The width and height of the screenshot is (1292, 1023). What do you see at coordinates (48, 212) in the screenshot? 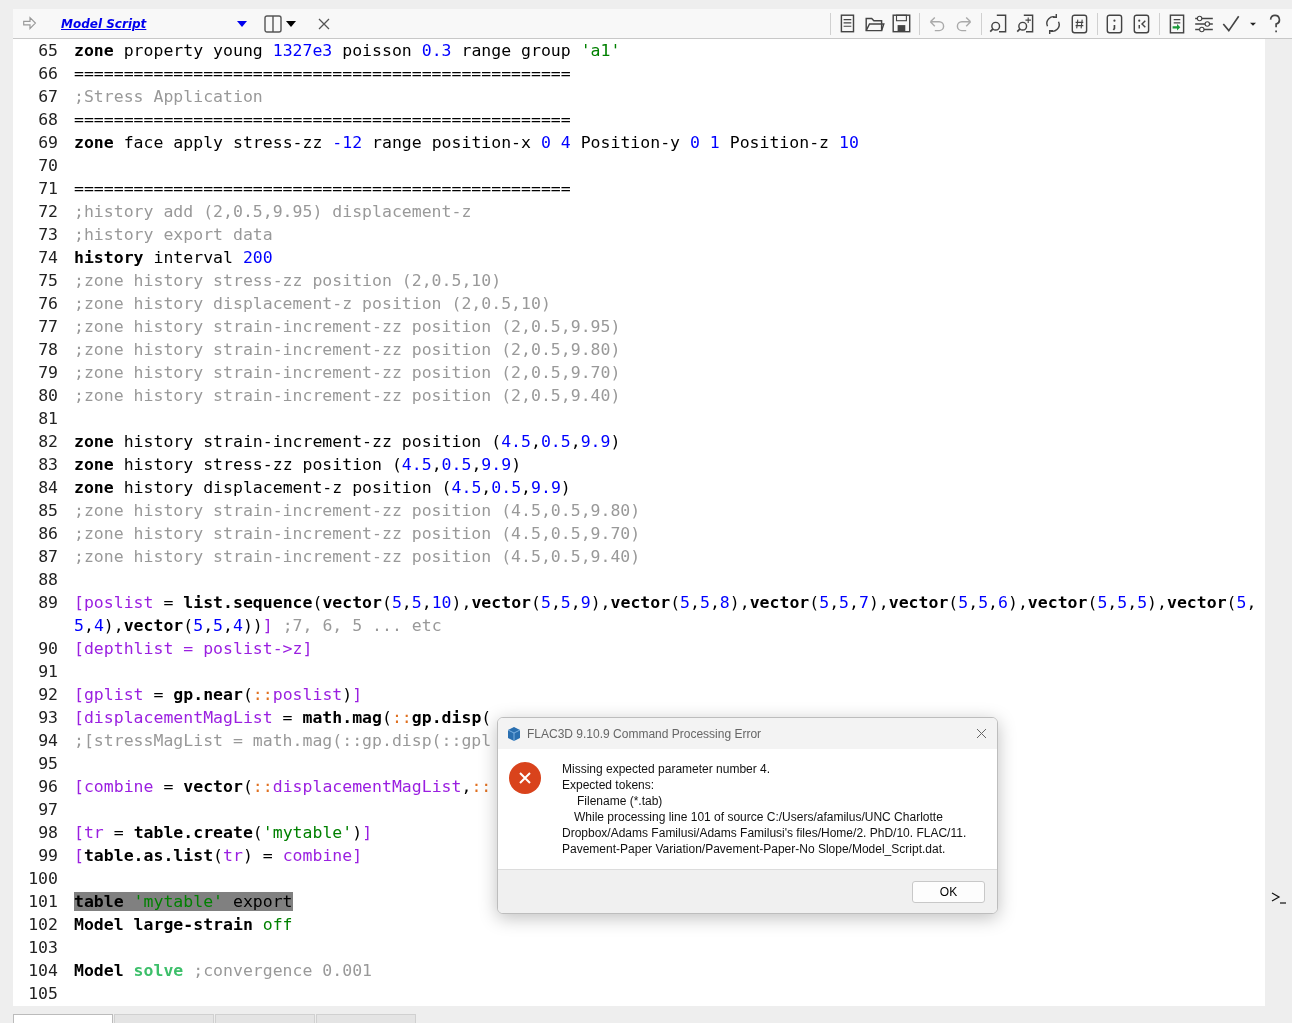
I see `line-number: 72` at bounding box center [48, 212].